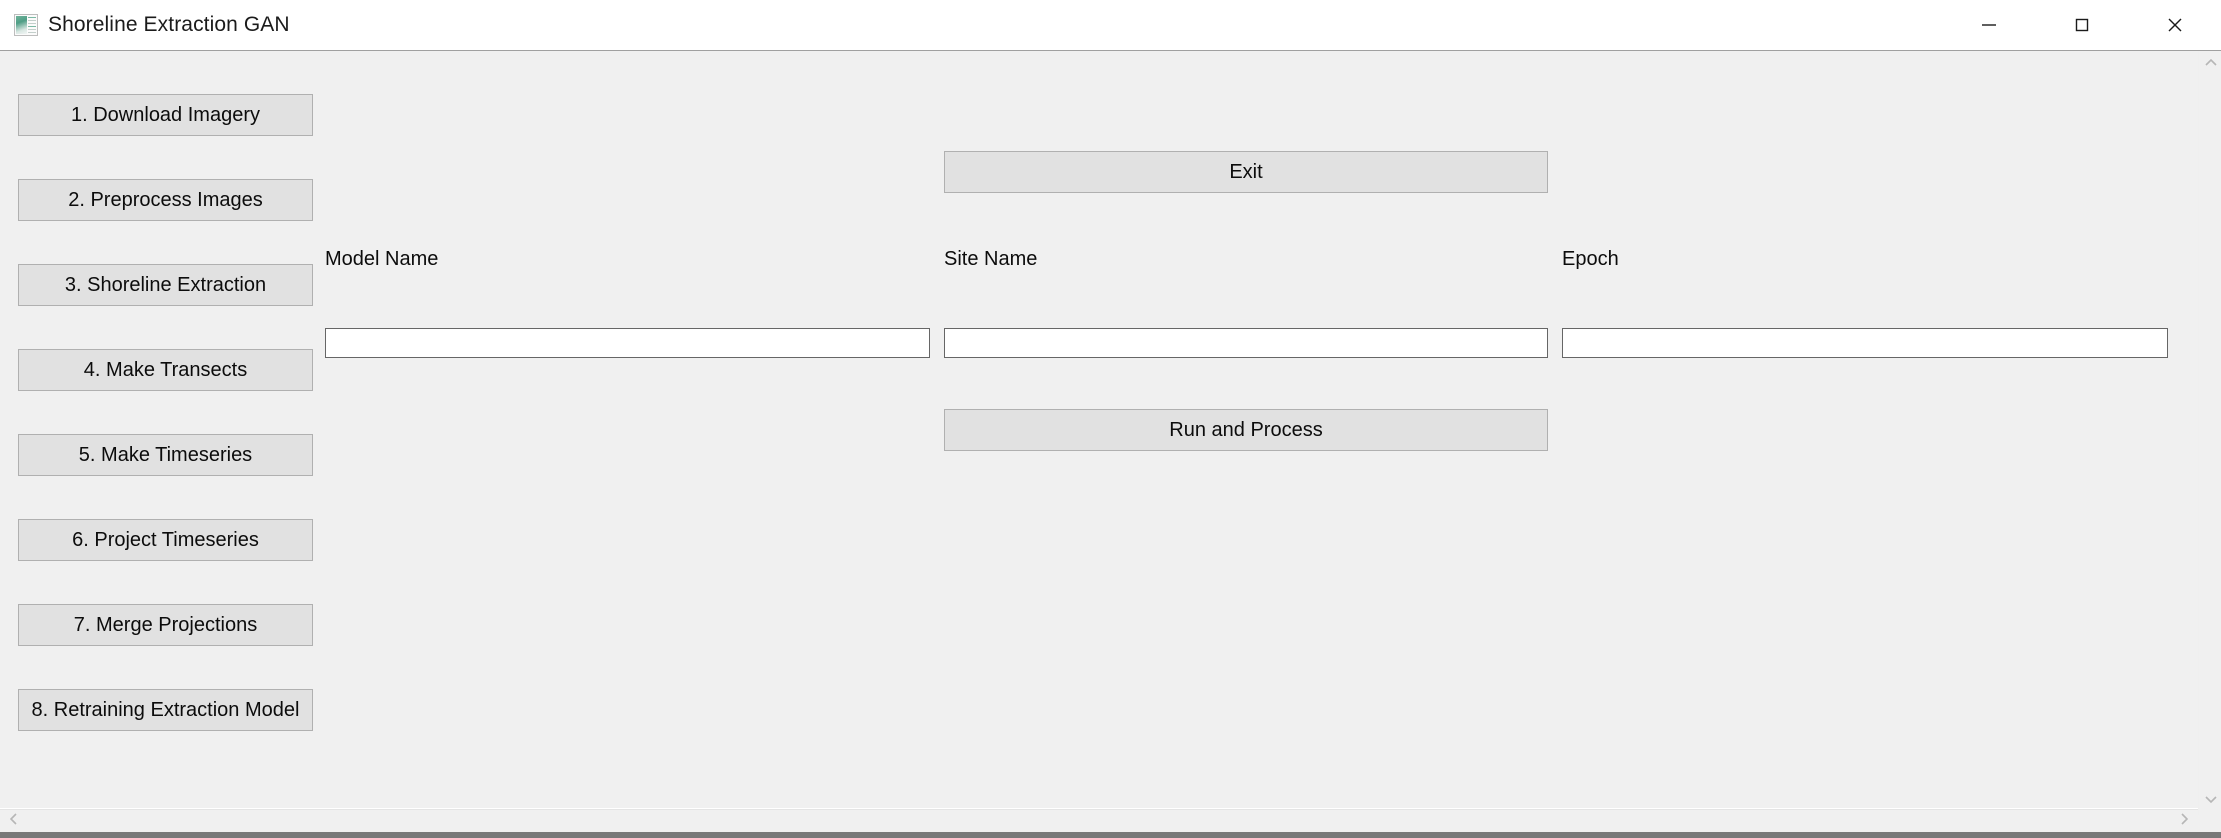 The width and height of the screenshot is (2221, 838). What do you see at coordinates (165, 72) in the screenshot?
I see `spacer-top` at bounding box center [165, 72].